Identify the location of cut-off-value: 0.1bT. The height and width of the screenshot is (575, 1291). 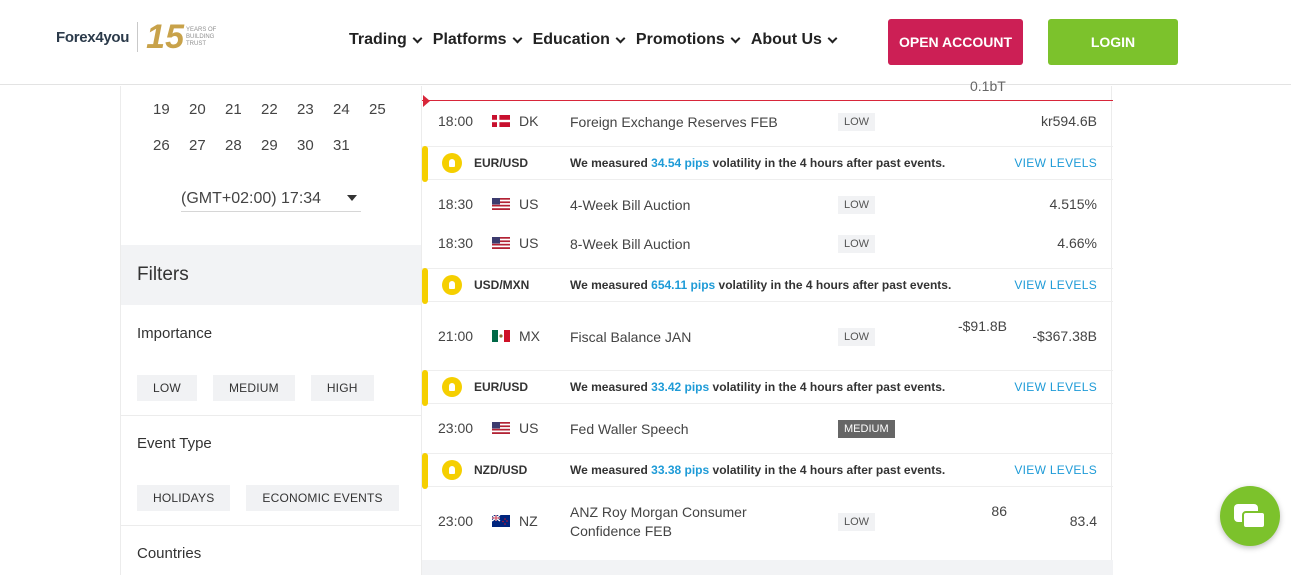
(988, 86).